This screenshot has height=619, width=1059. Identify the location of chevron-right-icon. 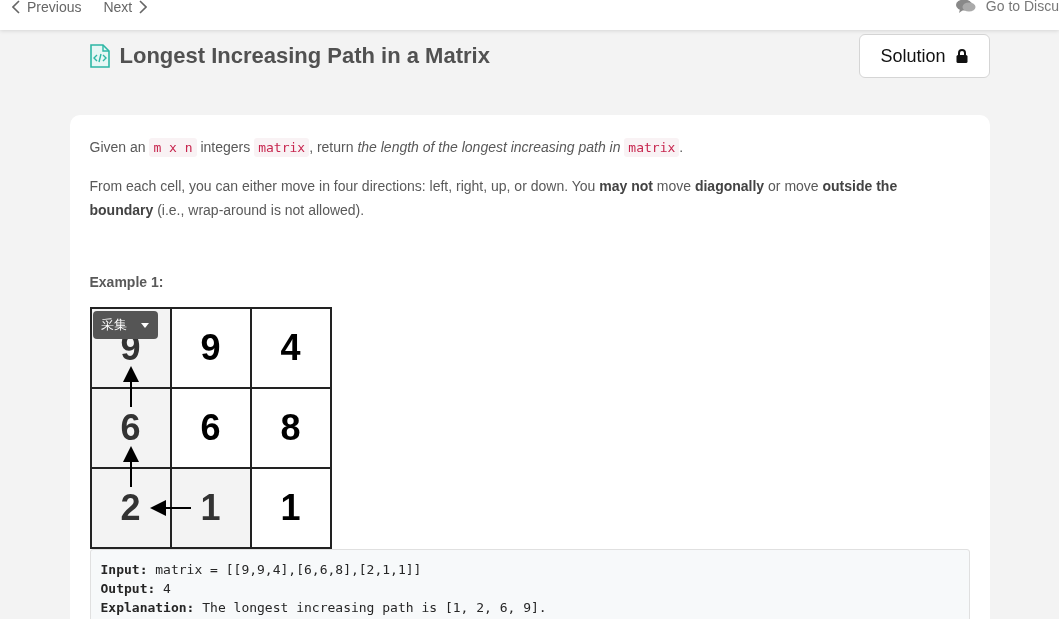
(143, 7).